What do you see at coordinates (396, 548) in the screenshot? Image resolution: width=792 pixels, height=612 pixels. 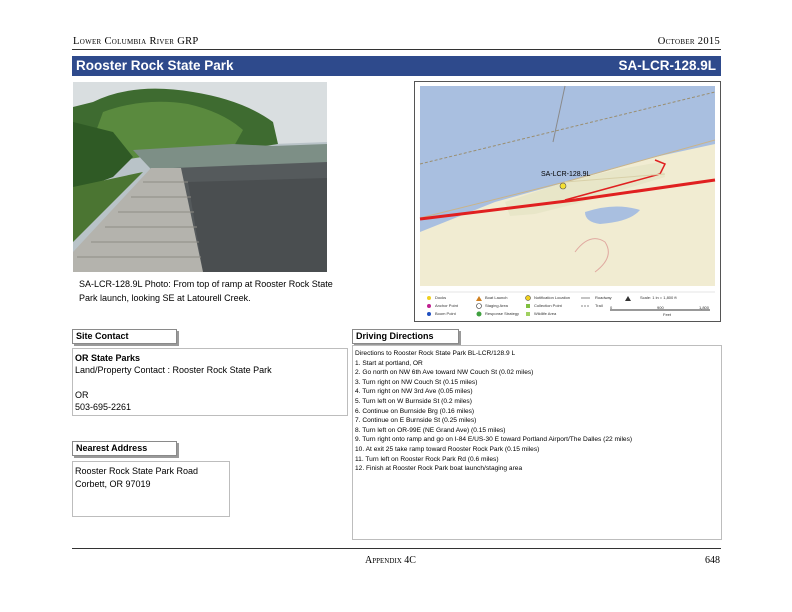 I see `footer-rule` at bounding box center [396, 548].